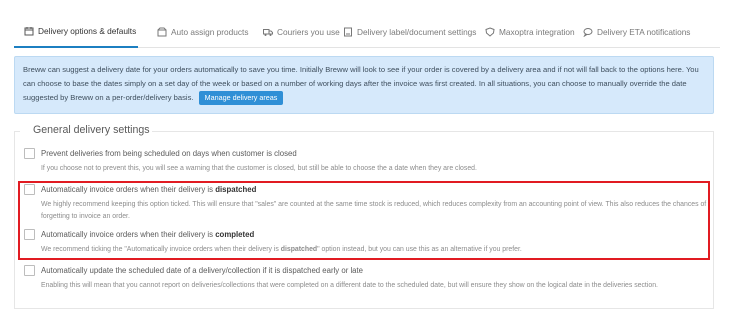 The height and width of the screenshot is (313, 730). Describe the element at coordinates (91, 130) in the screenshot. I see `section-legend: General delivery settings` at that location.